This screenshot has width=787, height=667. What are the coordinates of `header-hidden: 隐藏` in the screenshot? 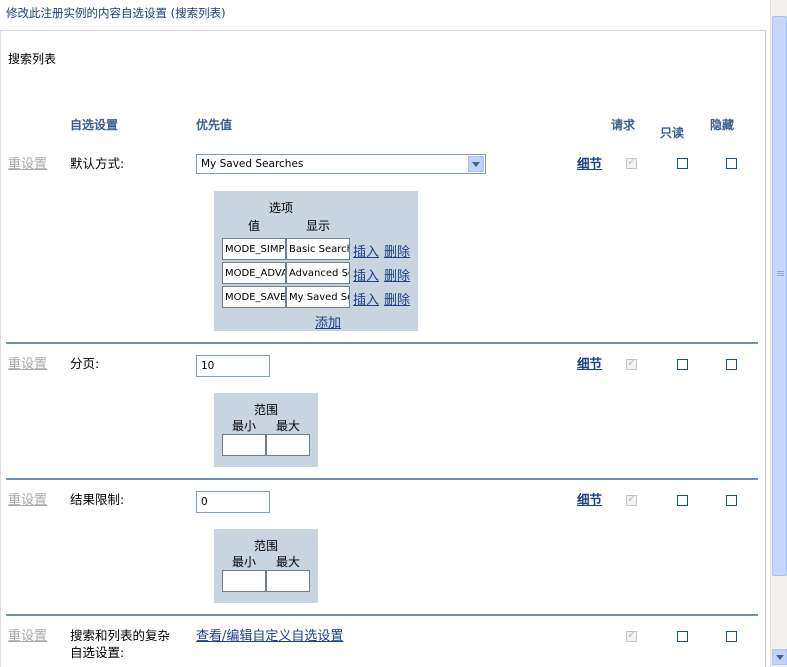 It's located at (722, 125).